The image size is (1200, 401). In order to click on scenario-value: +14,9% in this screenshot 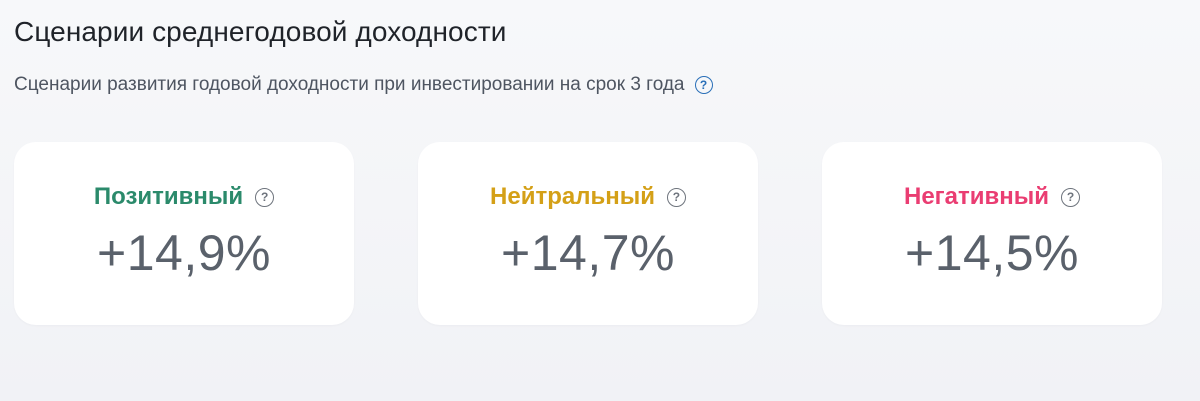, I will do `click(184, 253)`.